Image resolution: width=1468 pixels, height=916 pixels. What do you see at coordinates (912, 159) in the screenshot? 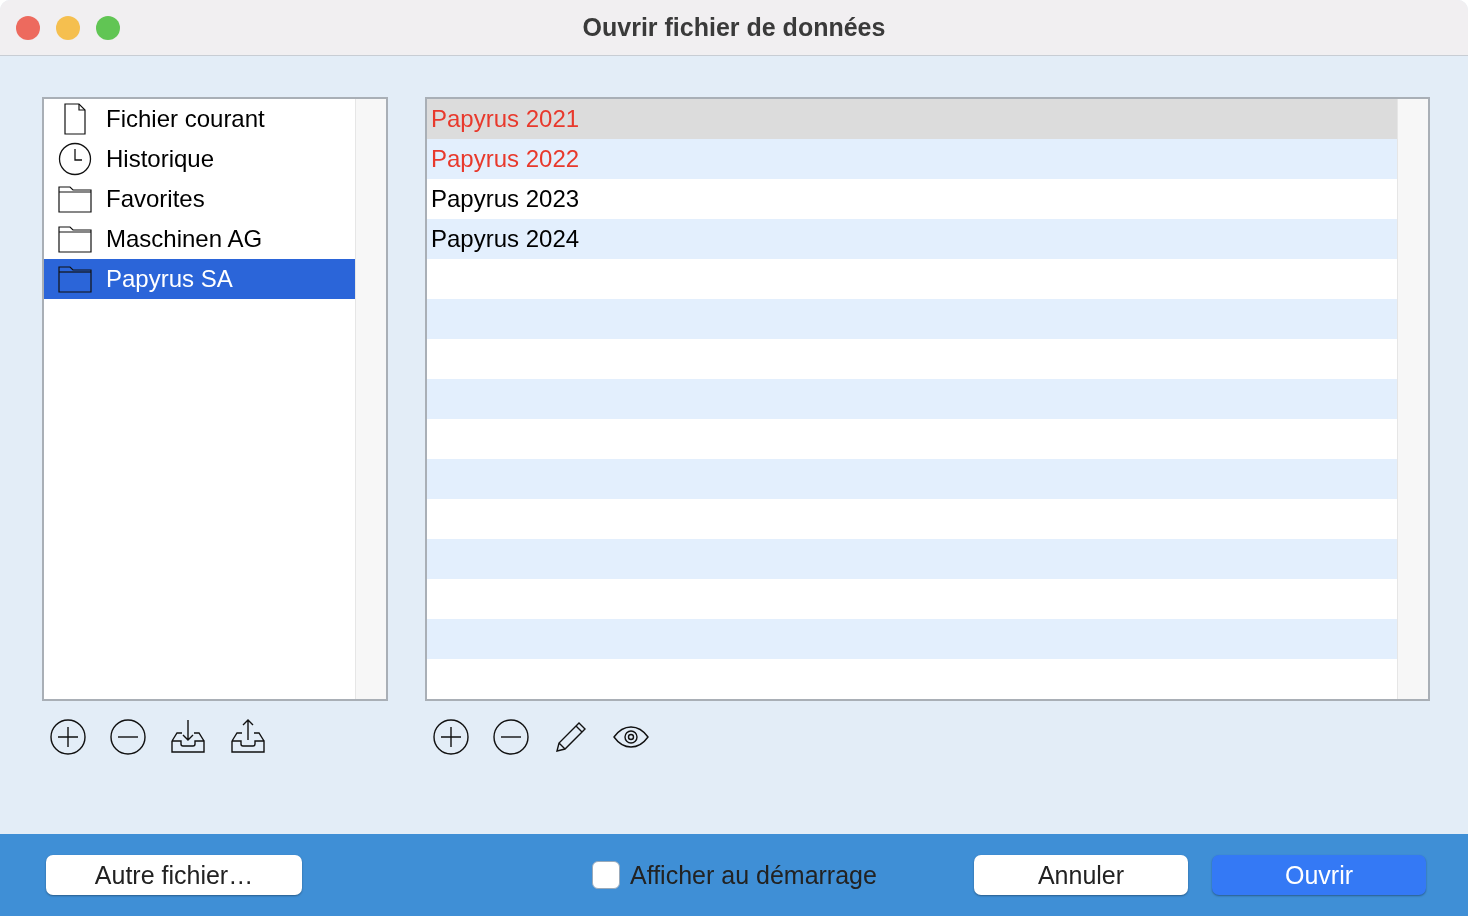
I see `file-item: Papyrus 2022` at bounding box center [912, 159].